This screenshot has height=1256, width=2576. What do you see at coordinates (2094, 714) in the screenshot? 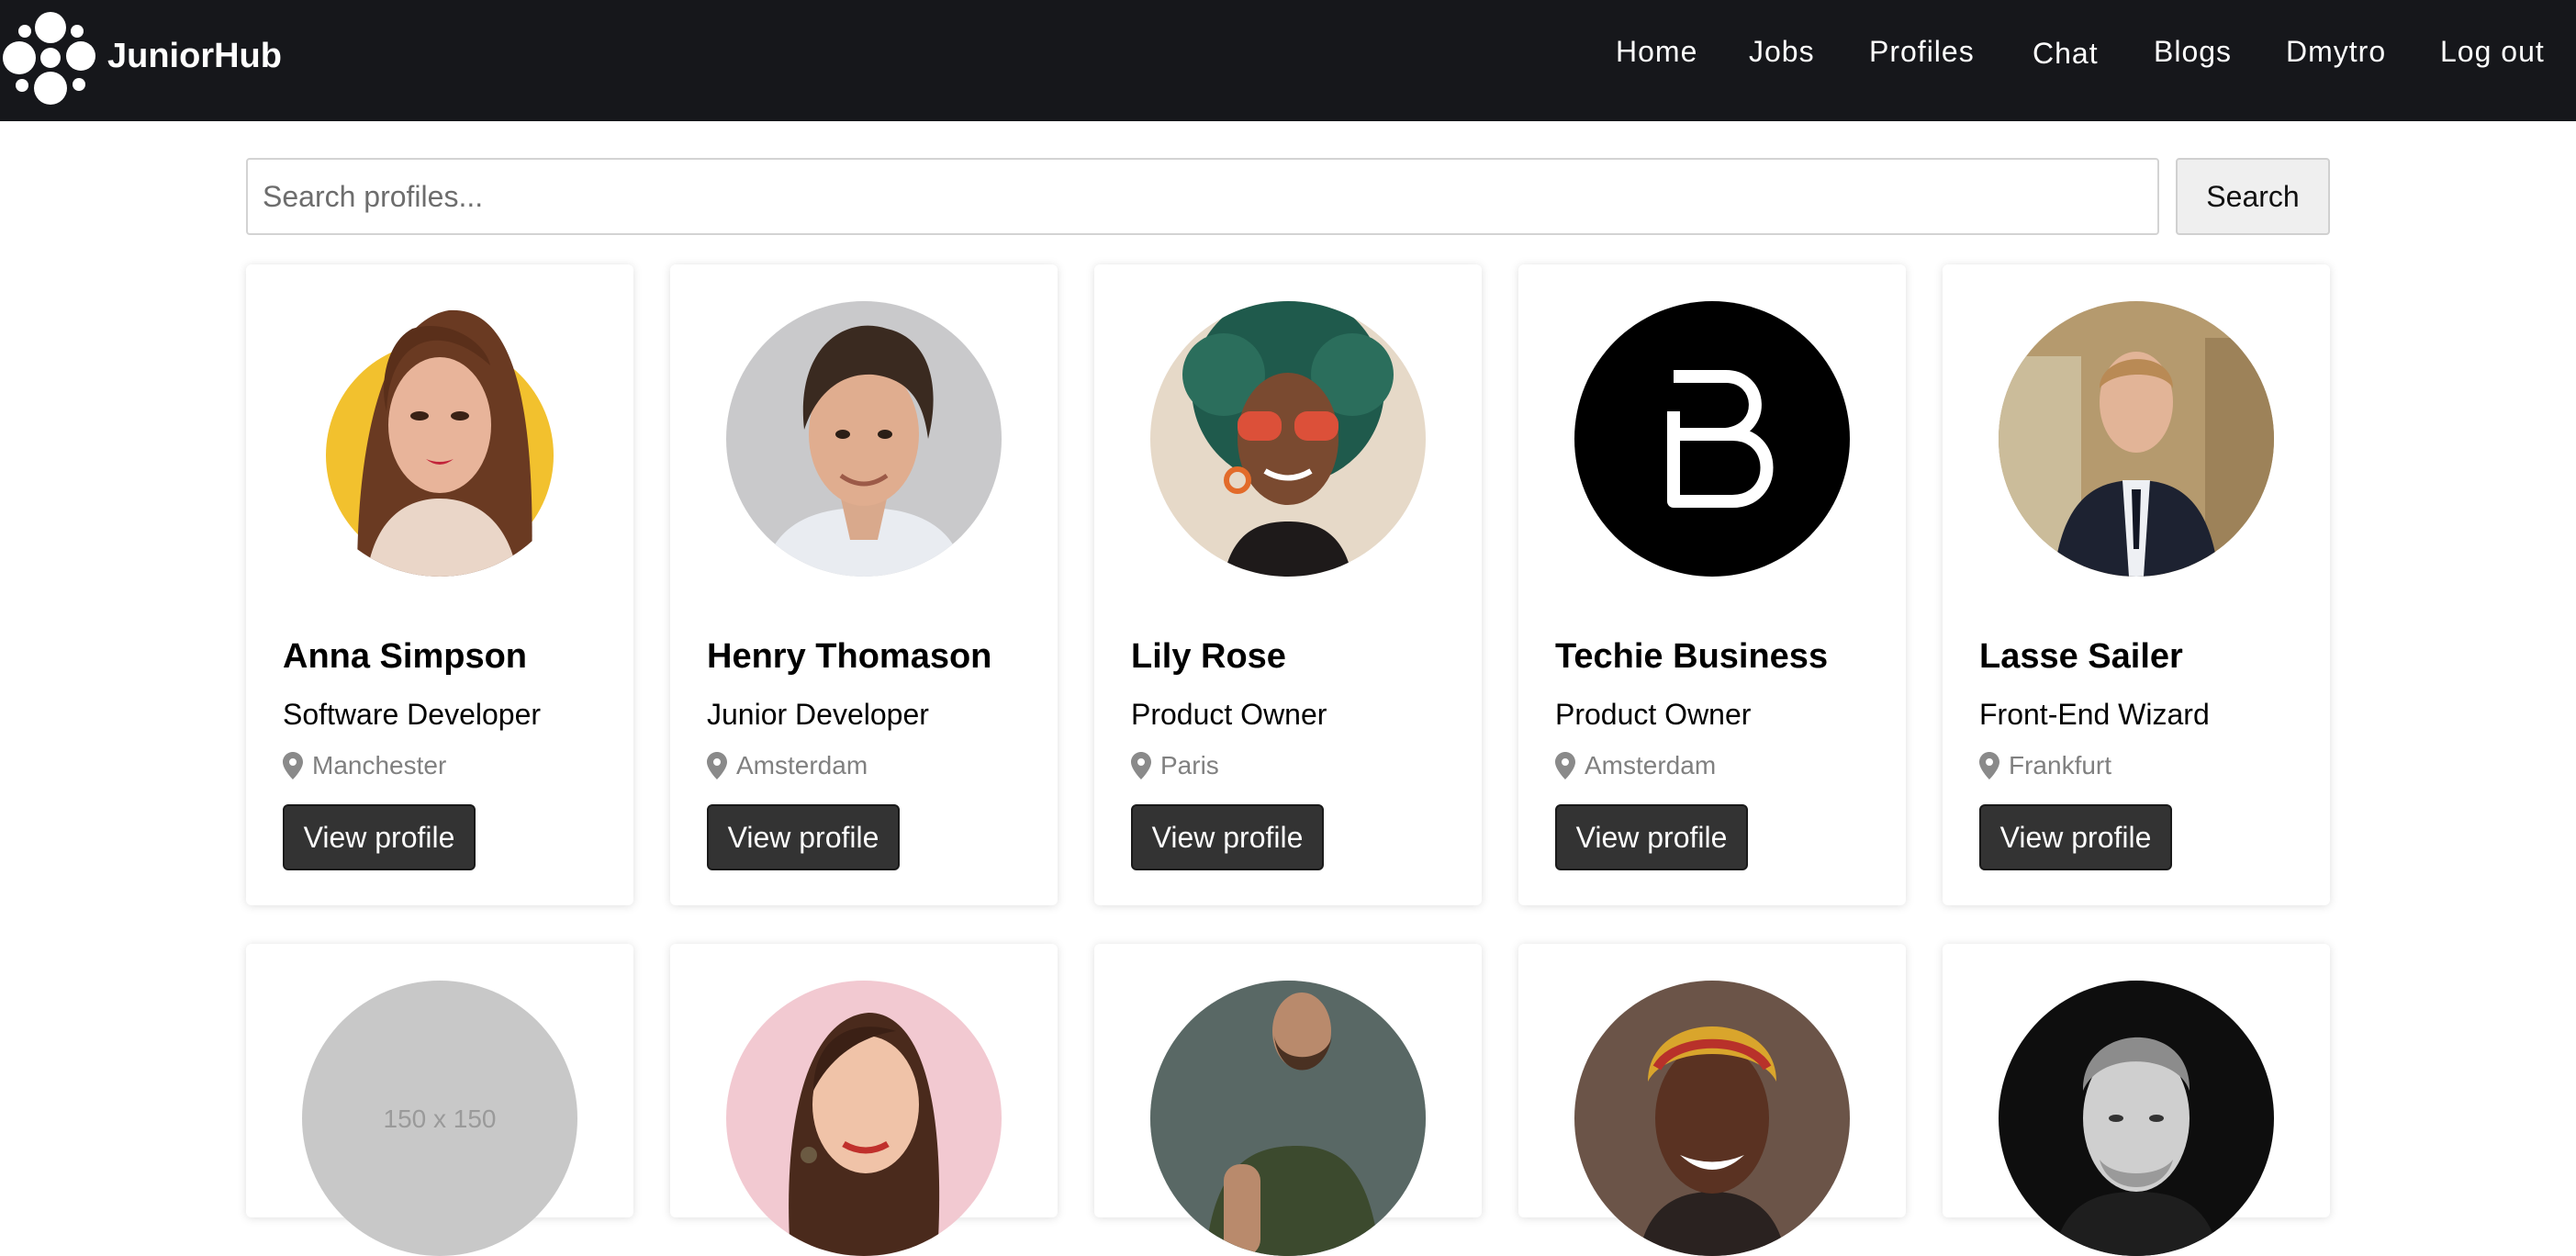
I see `profile-role: Front-End Wizard` at bounding box center [2094, 714].